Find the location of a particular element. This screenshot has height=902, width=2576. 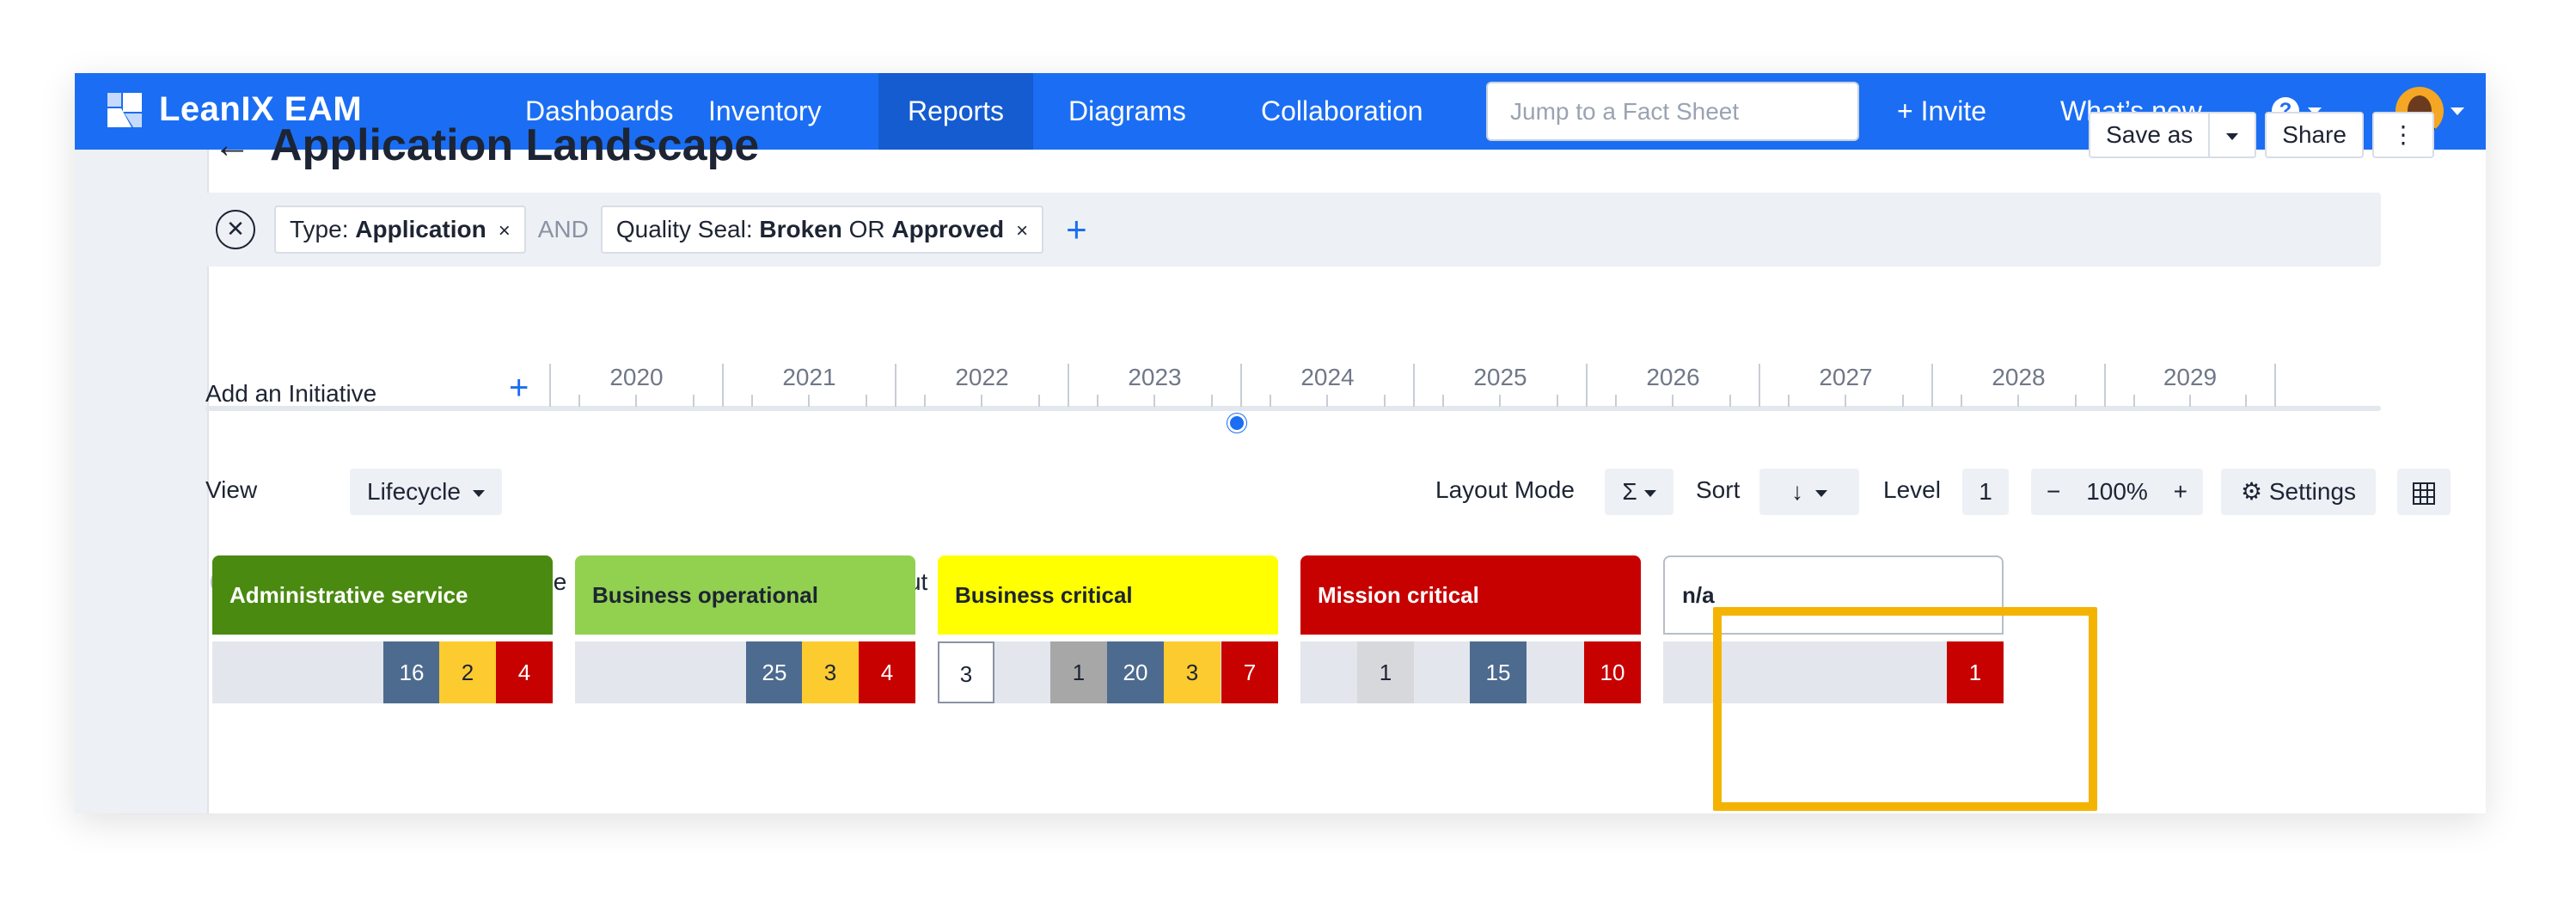

zoom-out-button: − is located at coordinates (2053, 492).